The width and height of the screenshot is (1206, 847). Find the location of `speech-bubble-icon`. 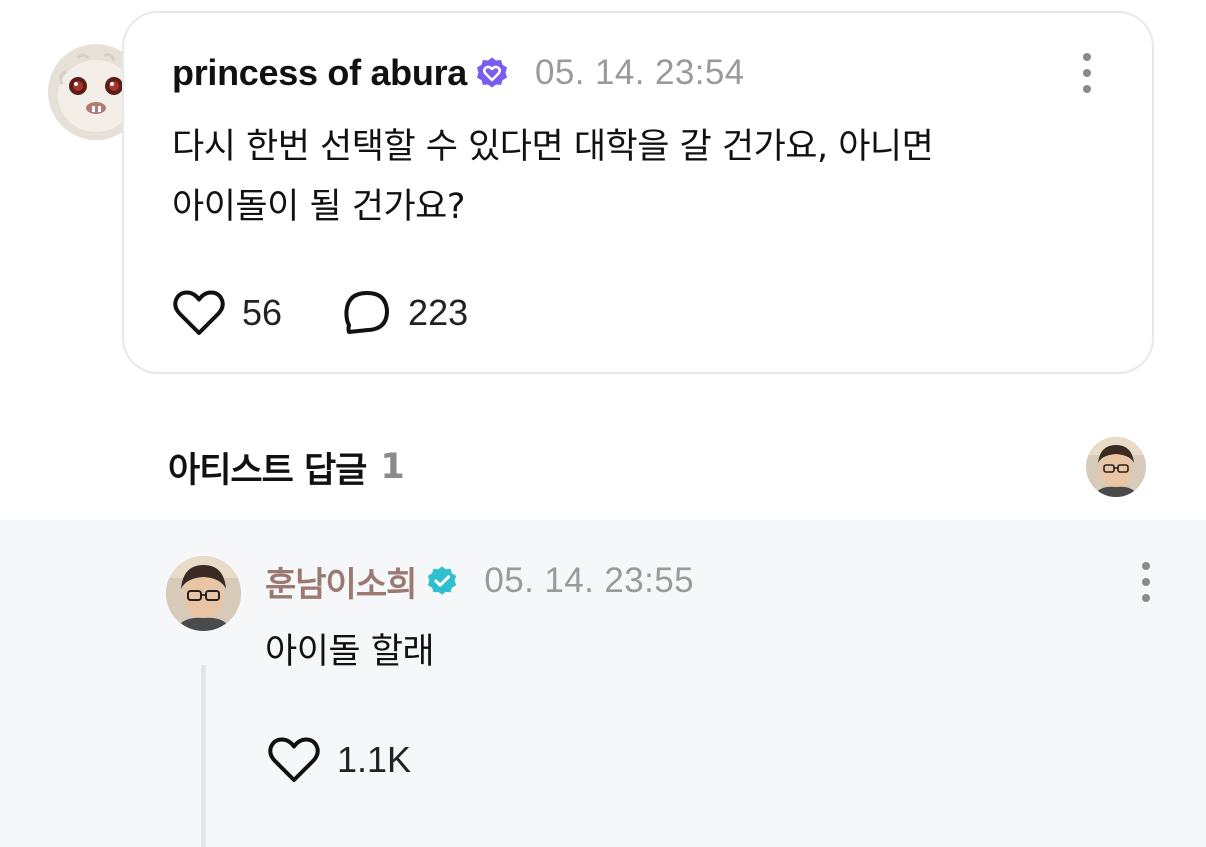

speech-bubble-icon is located at coordinates (367, 312).